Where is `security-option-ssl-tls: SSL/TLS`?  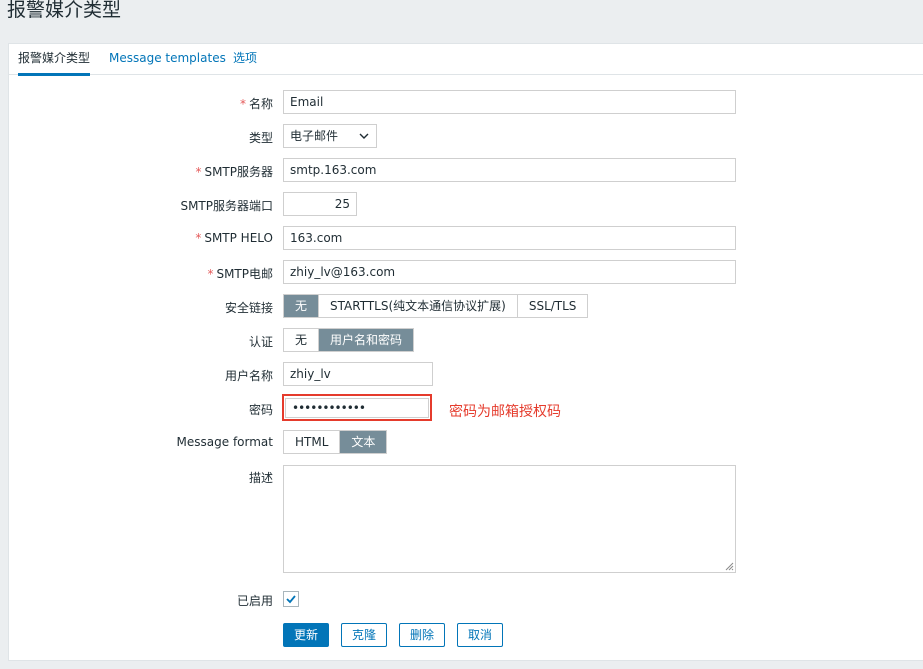
security-option-ssl-tls: SSL/TLS is located at coordinates (553, 306).